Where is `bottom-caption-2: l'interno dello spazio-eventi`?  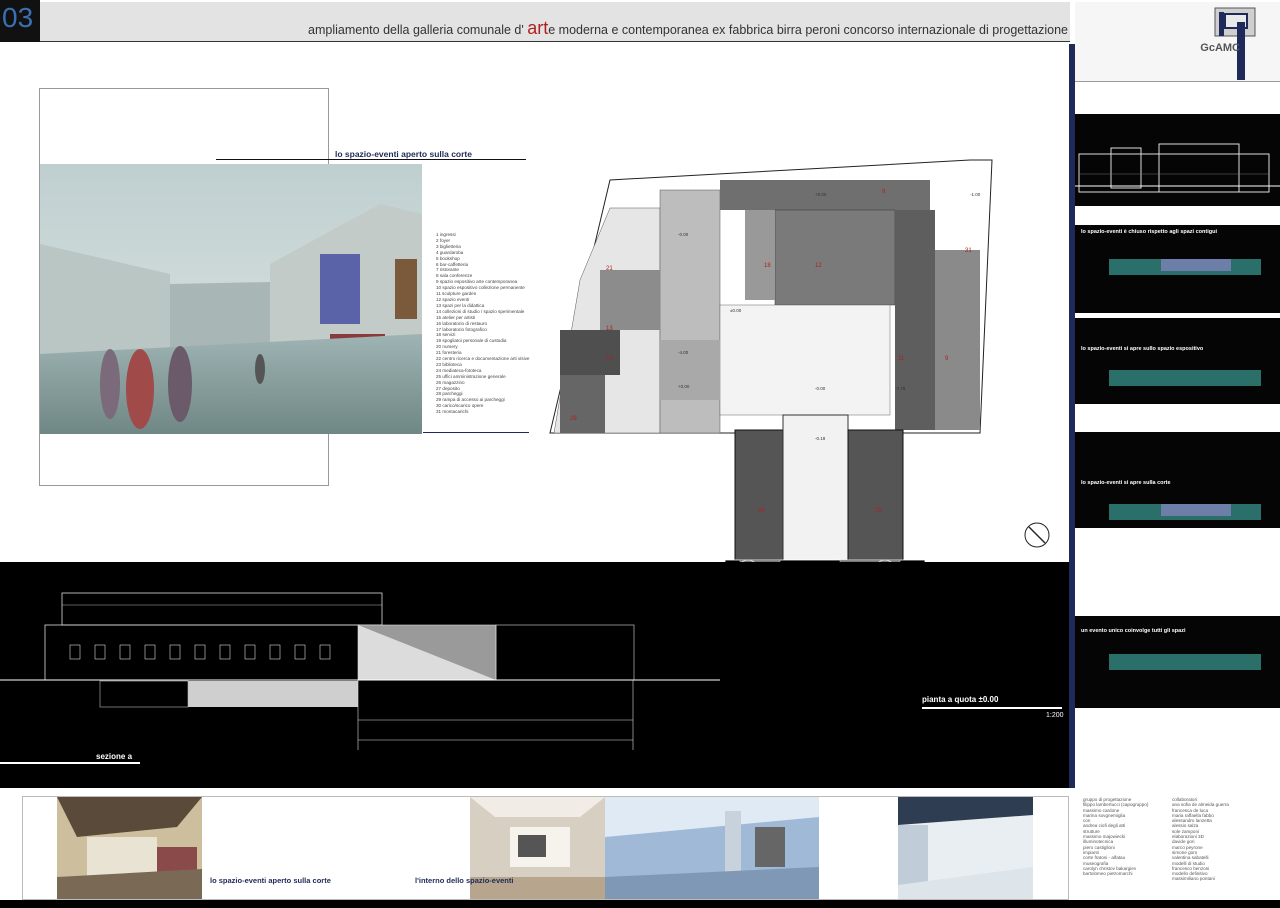 bottom-caption-2: l'interno dello spazio-eventi is located at coordinates (464, 880).